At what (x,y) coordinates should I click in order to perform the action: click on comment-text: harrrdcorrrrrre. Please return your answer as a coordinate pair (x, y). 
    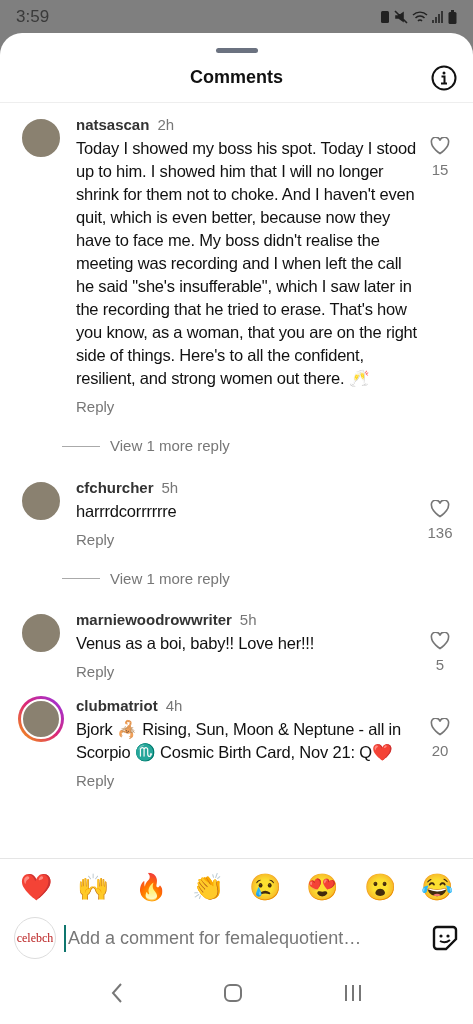
    Looking at the image, I should click on (127, 511).